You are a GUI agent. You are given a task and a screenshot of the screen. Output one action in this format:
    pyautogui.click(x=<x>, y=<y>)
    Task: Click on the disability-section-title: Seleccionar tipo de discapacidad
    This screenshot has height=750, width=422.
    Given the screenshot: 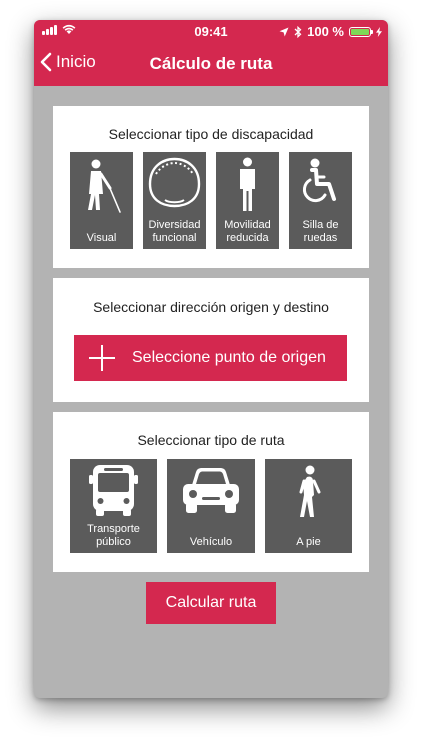 What is the action you would take?
    pyautogui.click(x=211, y=134)
    